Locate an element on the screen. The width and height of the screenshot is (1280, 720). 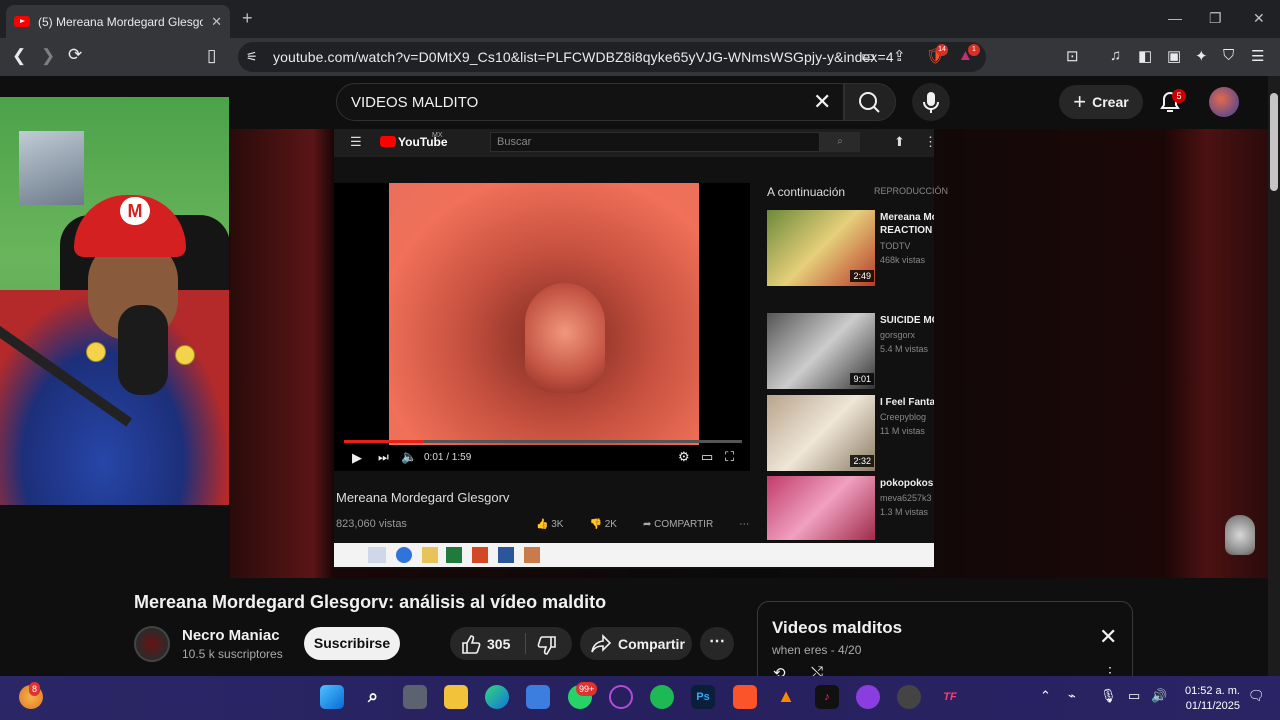
tray-mic-icon: 🎙 is located at coordinates (1108, 696).